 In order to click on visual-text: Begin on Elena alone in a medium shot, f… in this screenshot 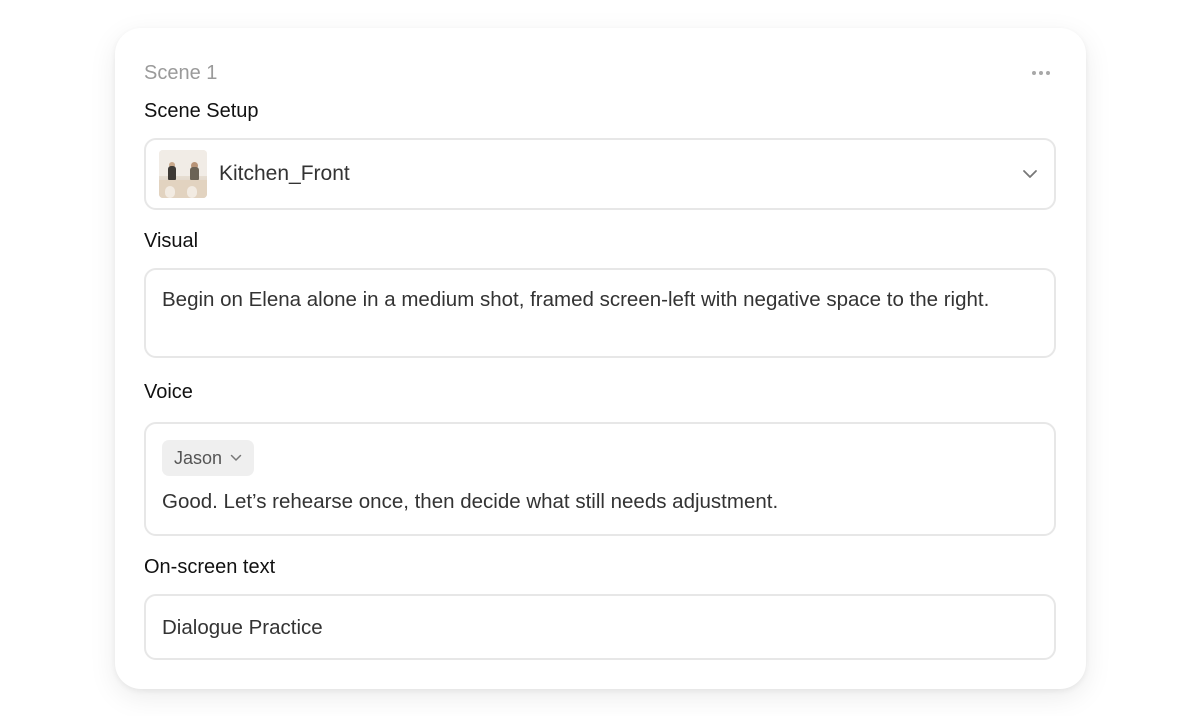, I will do `click(576, 299)`.